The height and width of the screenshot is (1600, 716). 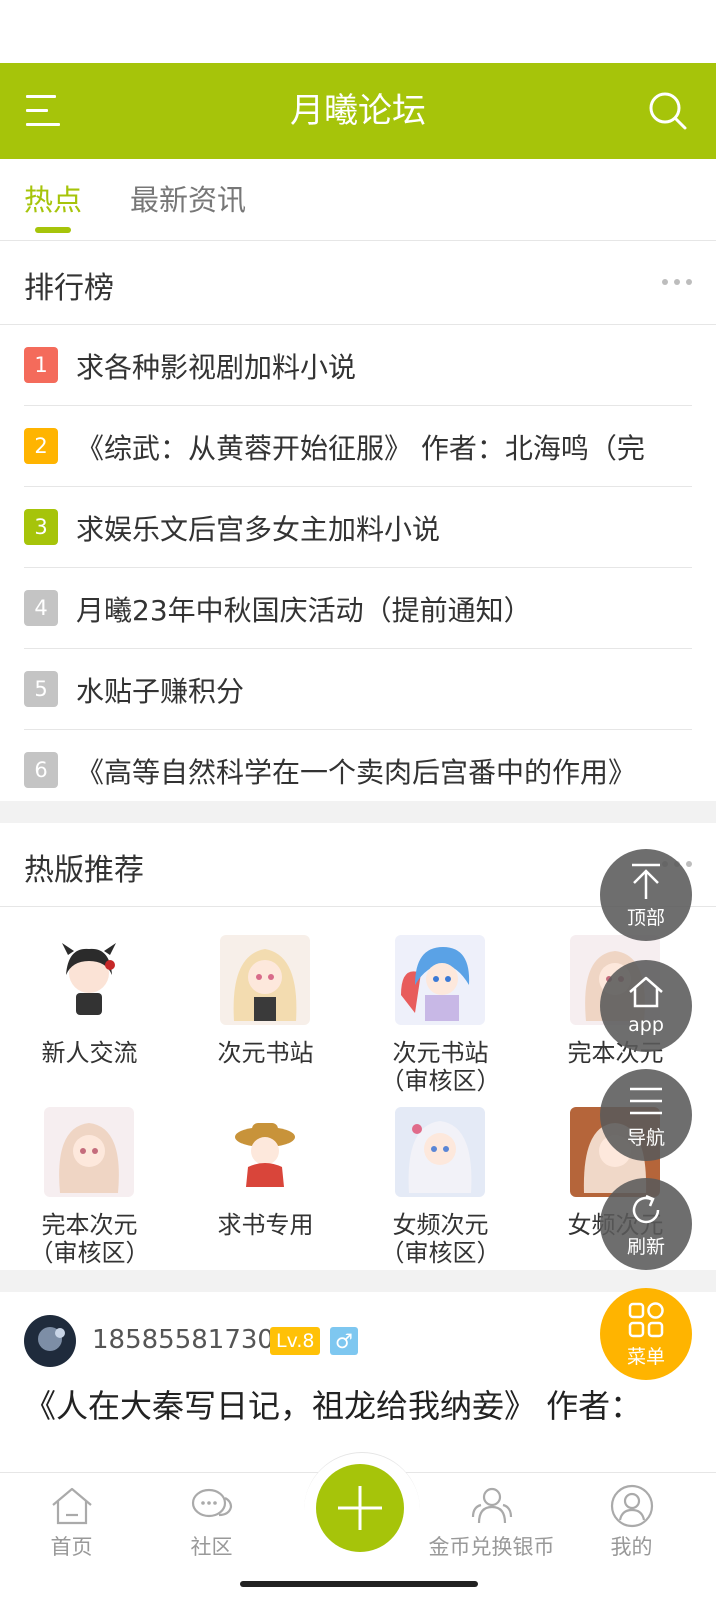 I want to click on nav-exchange: 金币兑换银币, so click(x=491, y=1522).